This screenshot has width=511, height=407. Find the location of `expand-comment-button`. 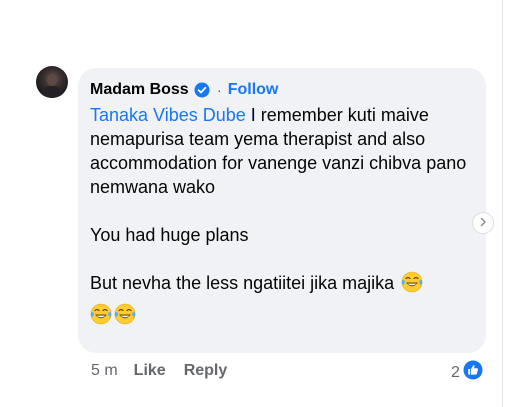

expand-comment-button is located at coordinates (483, 223).